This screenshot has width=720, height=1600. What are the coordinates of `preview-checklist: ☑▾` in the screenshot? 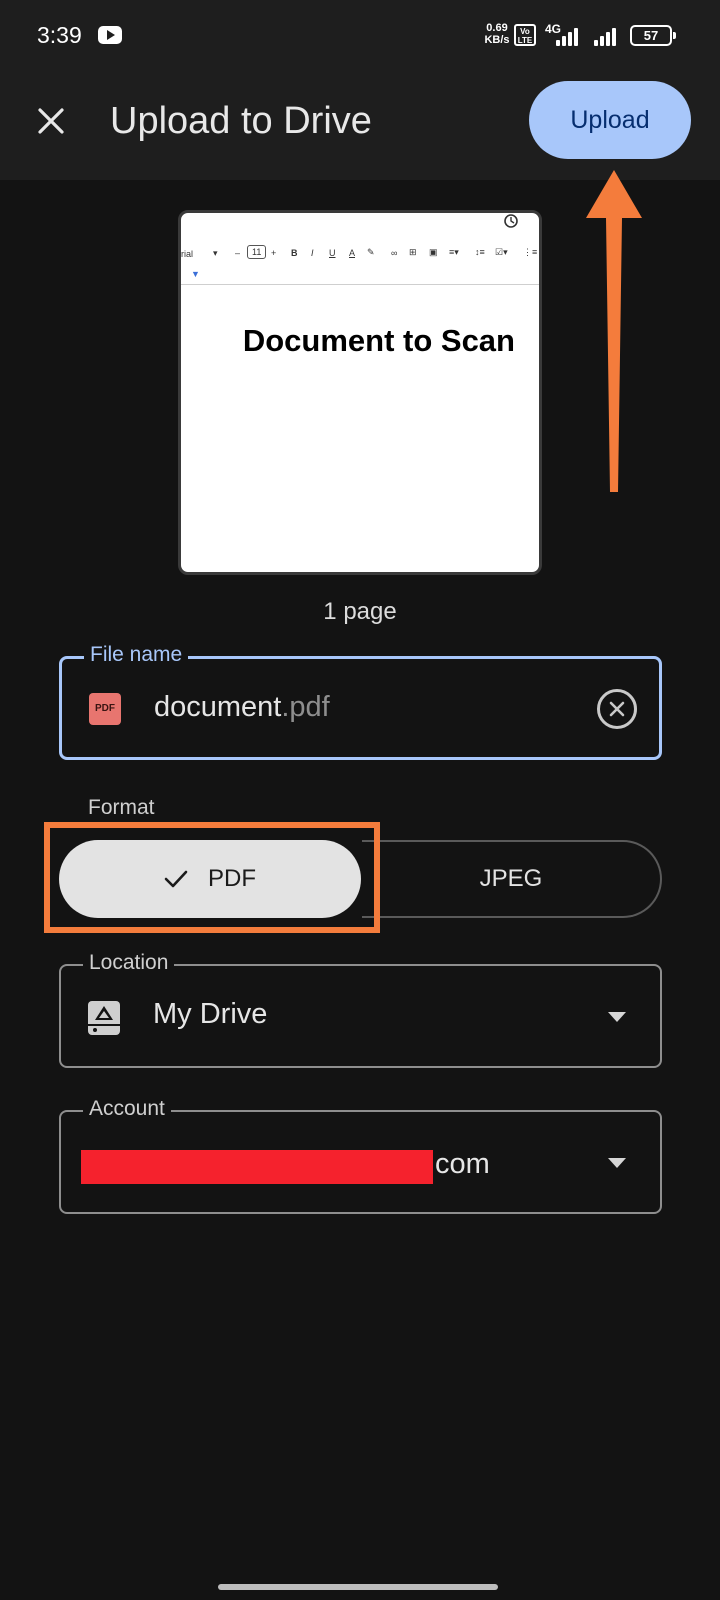 It's located at (501, 252).